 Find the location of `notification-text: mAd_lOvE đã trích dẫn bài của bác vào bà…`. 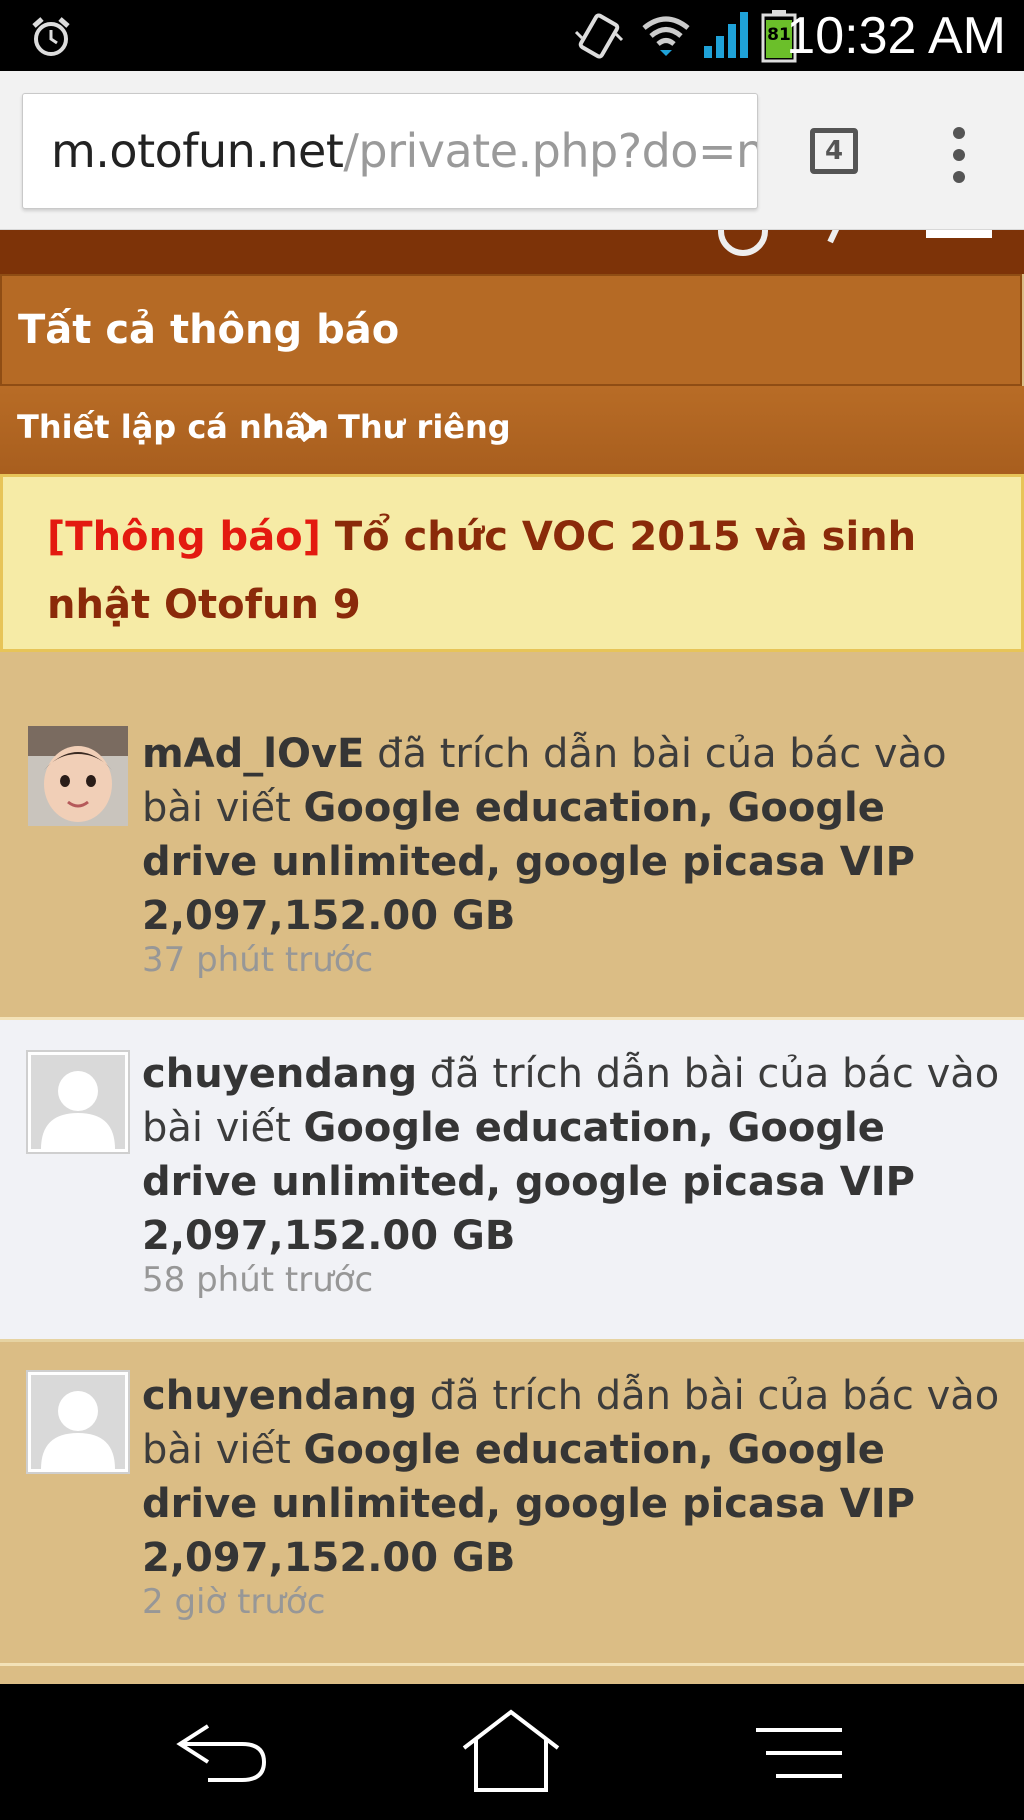

notification-text: mAd_lOvE đã trích dẫn bài của bác vào bà… is located at coordinates (572, 835).